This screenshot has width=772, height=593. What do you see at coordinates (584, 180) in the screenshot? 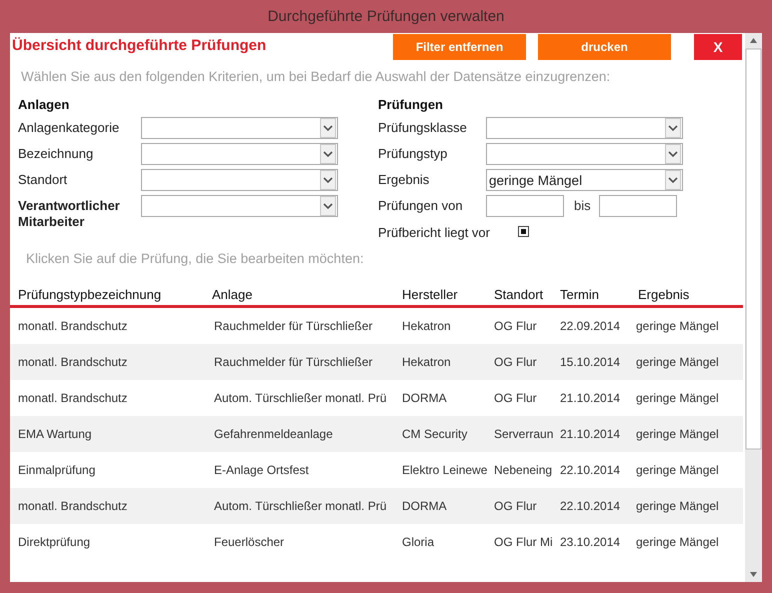
I see `dropdown-field: geringe Mängel` at bounding box center [584, 180].